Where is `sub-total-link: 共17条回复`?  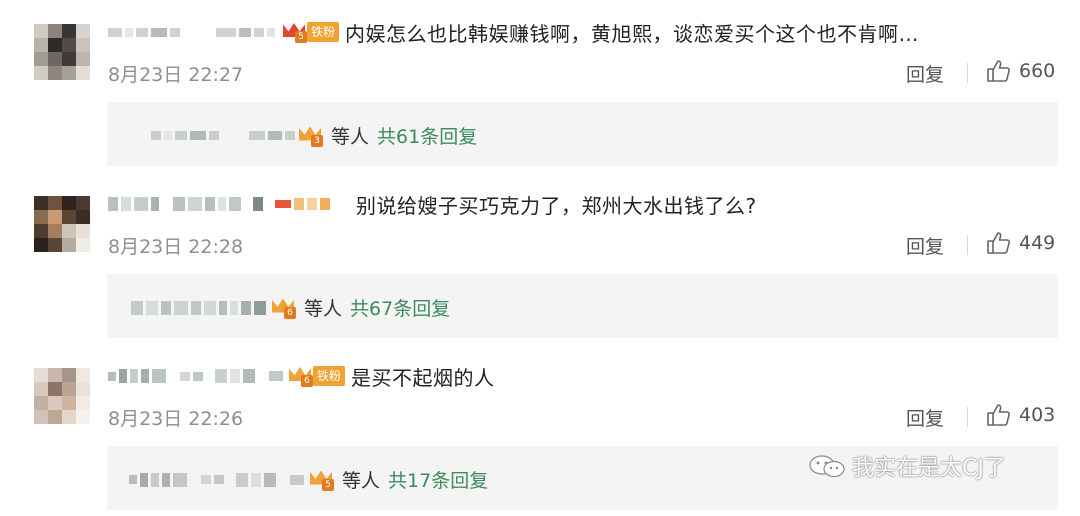
sub-total-link: 共17条回复 is located at coordinates (438, 479).